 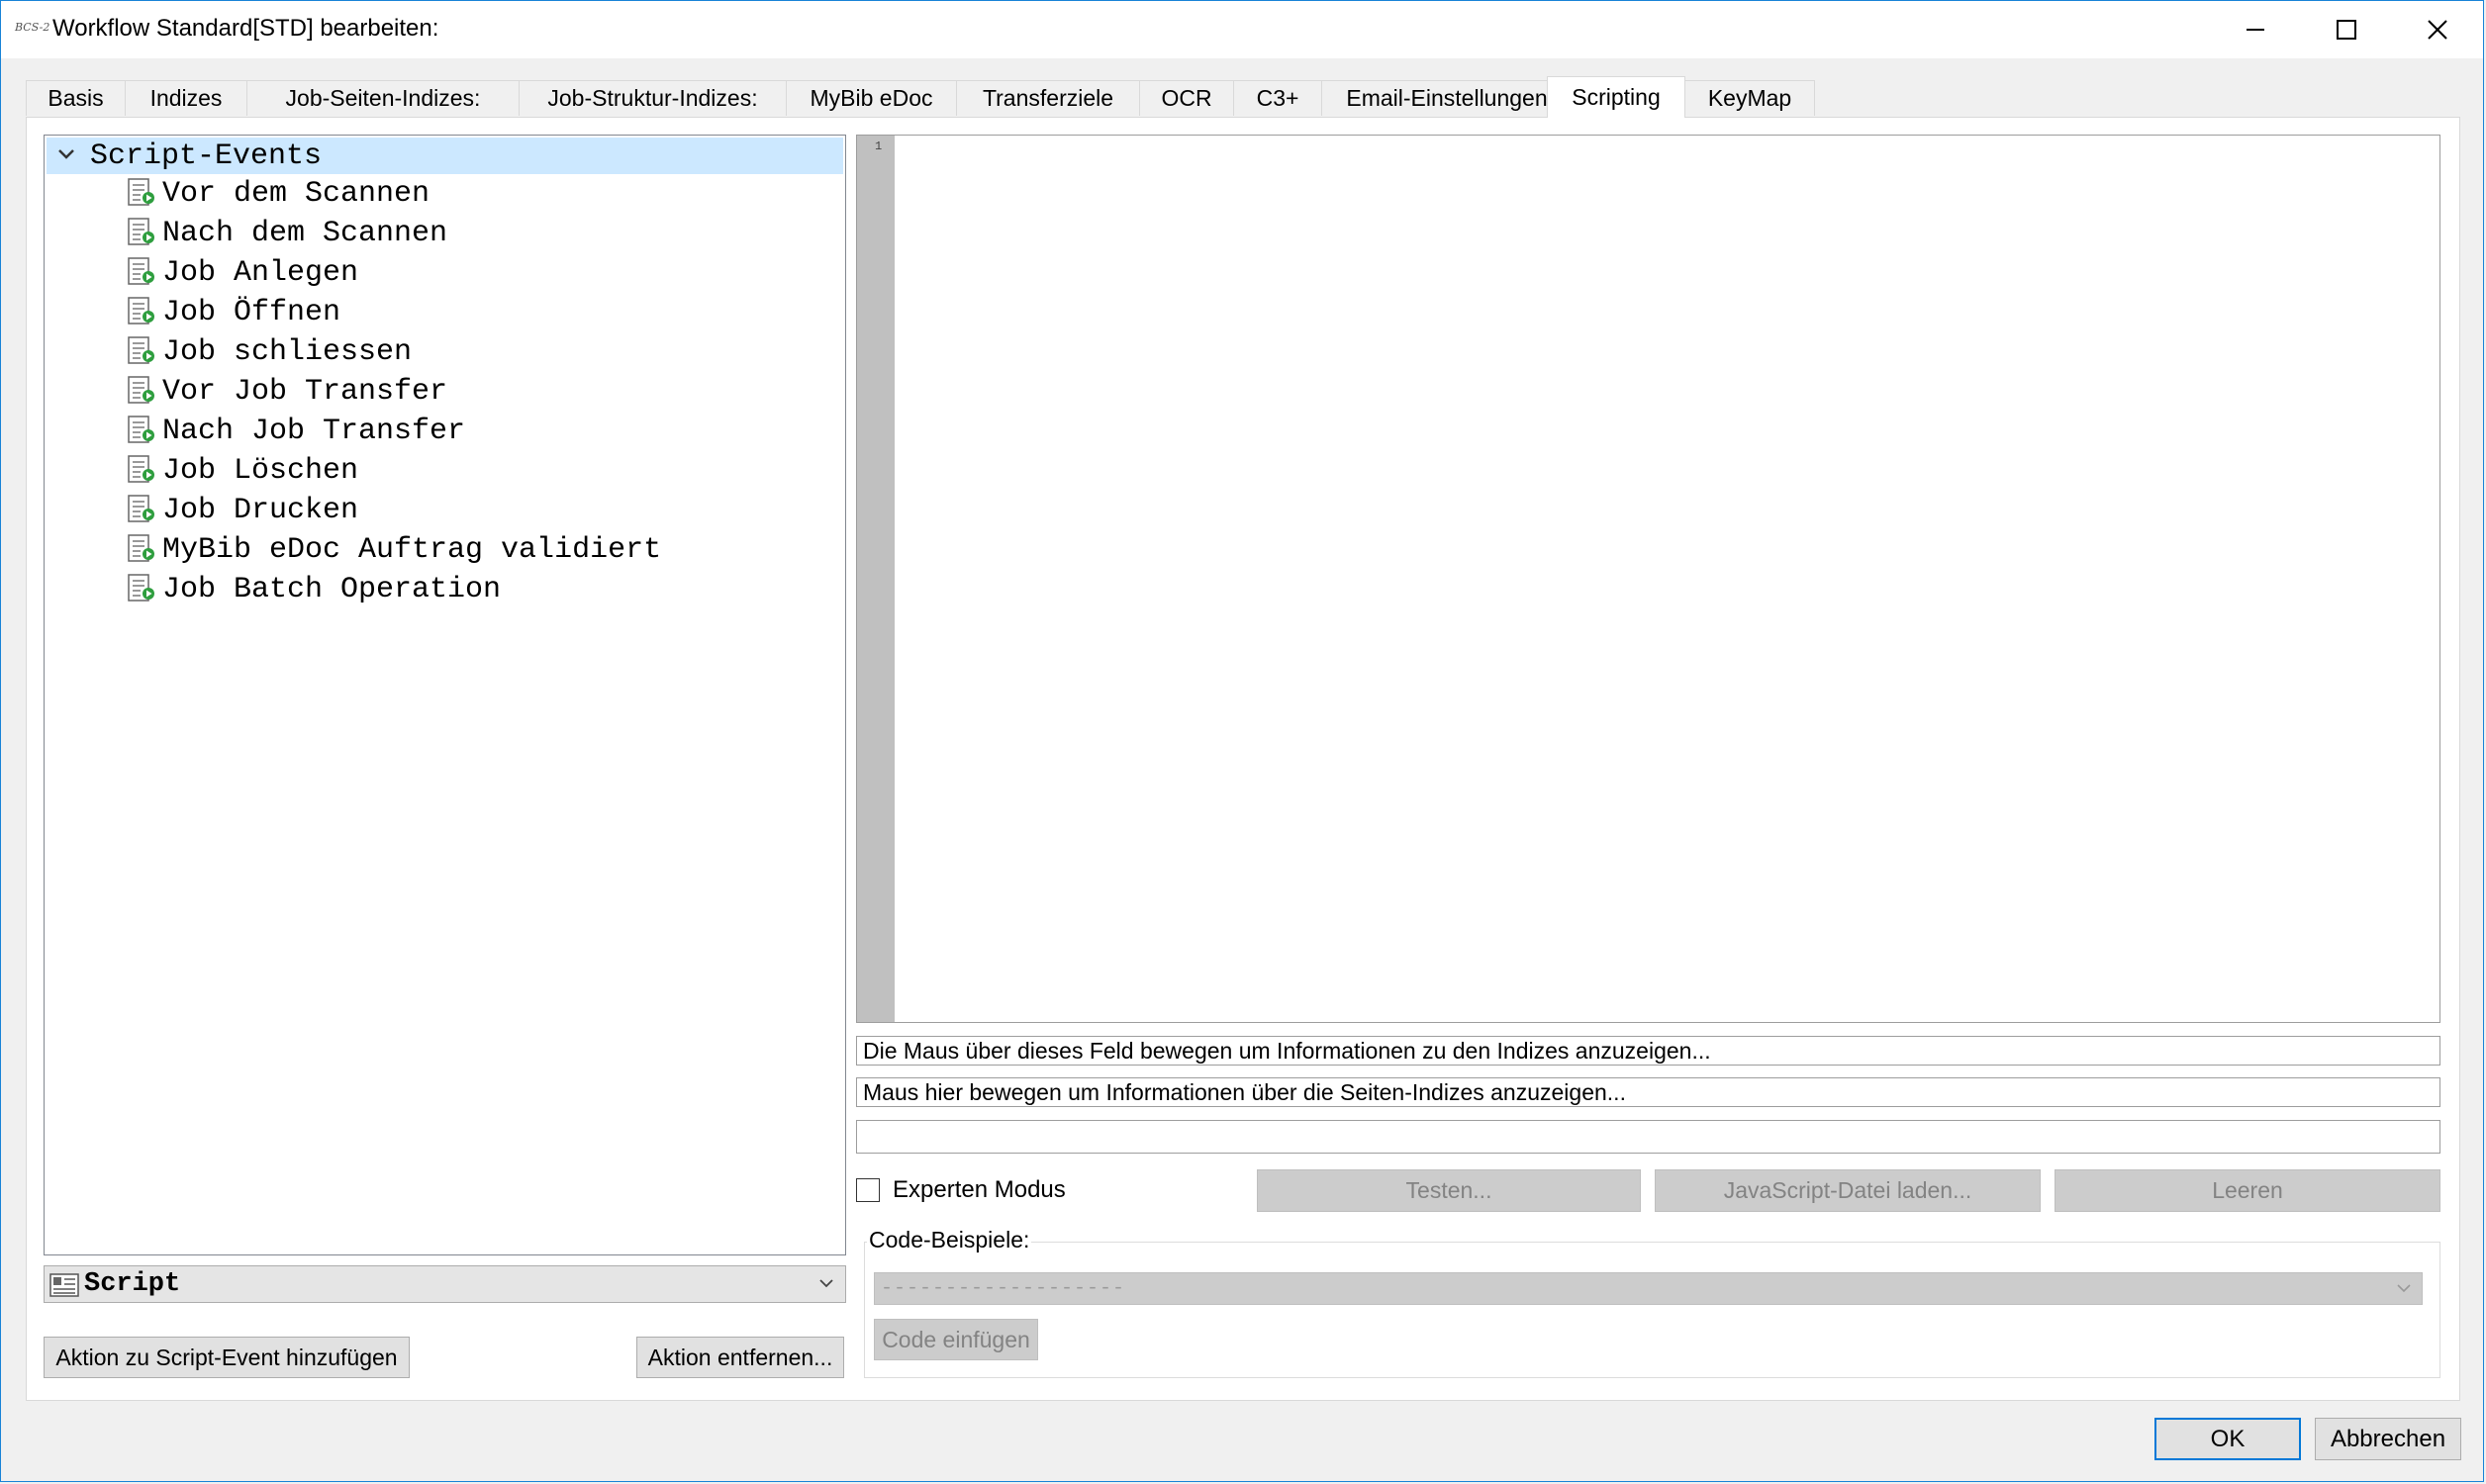 What do you see at coordinates (32, 27) in the screenshot?
I see `app-logo: BCS-2` at bounding box center [32, 27].